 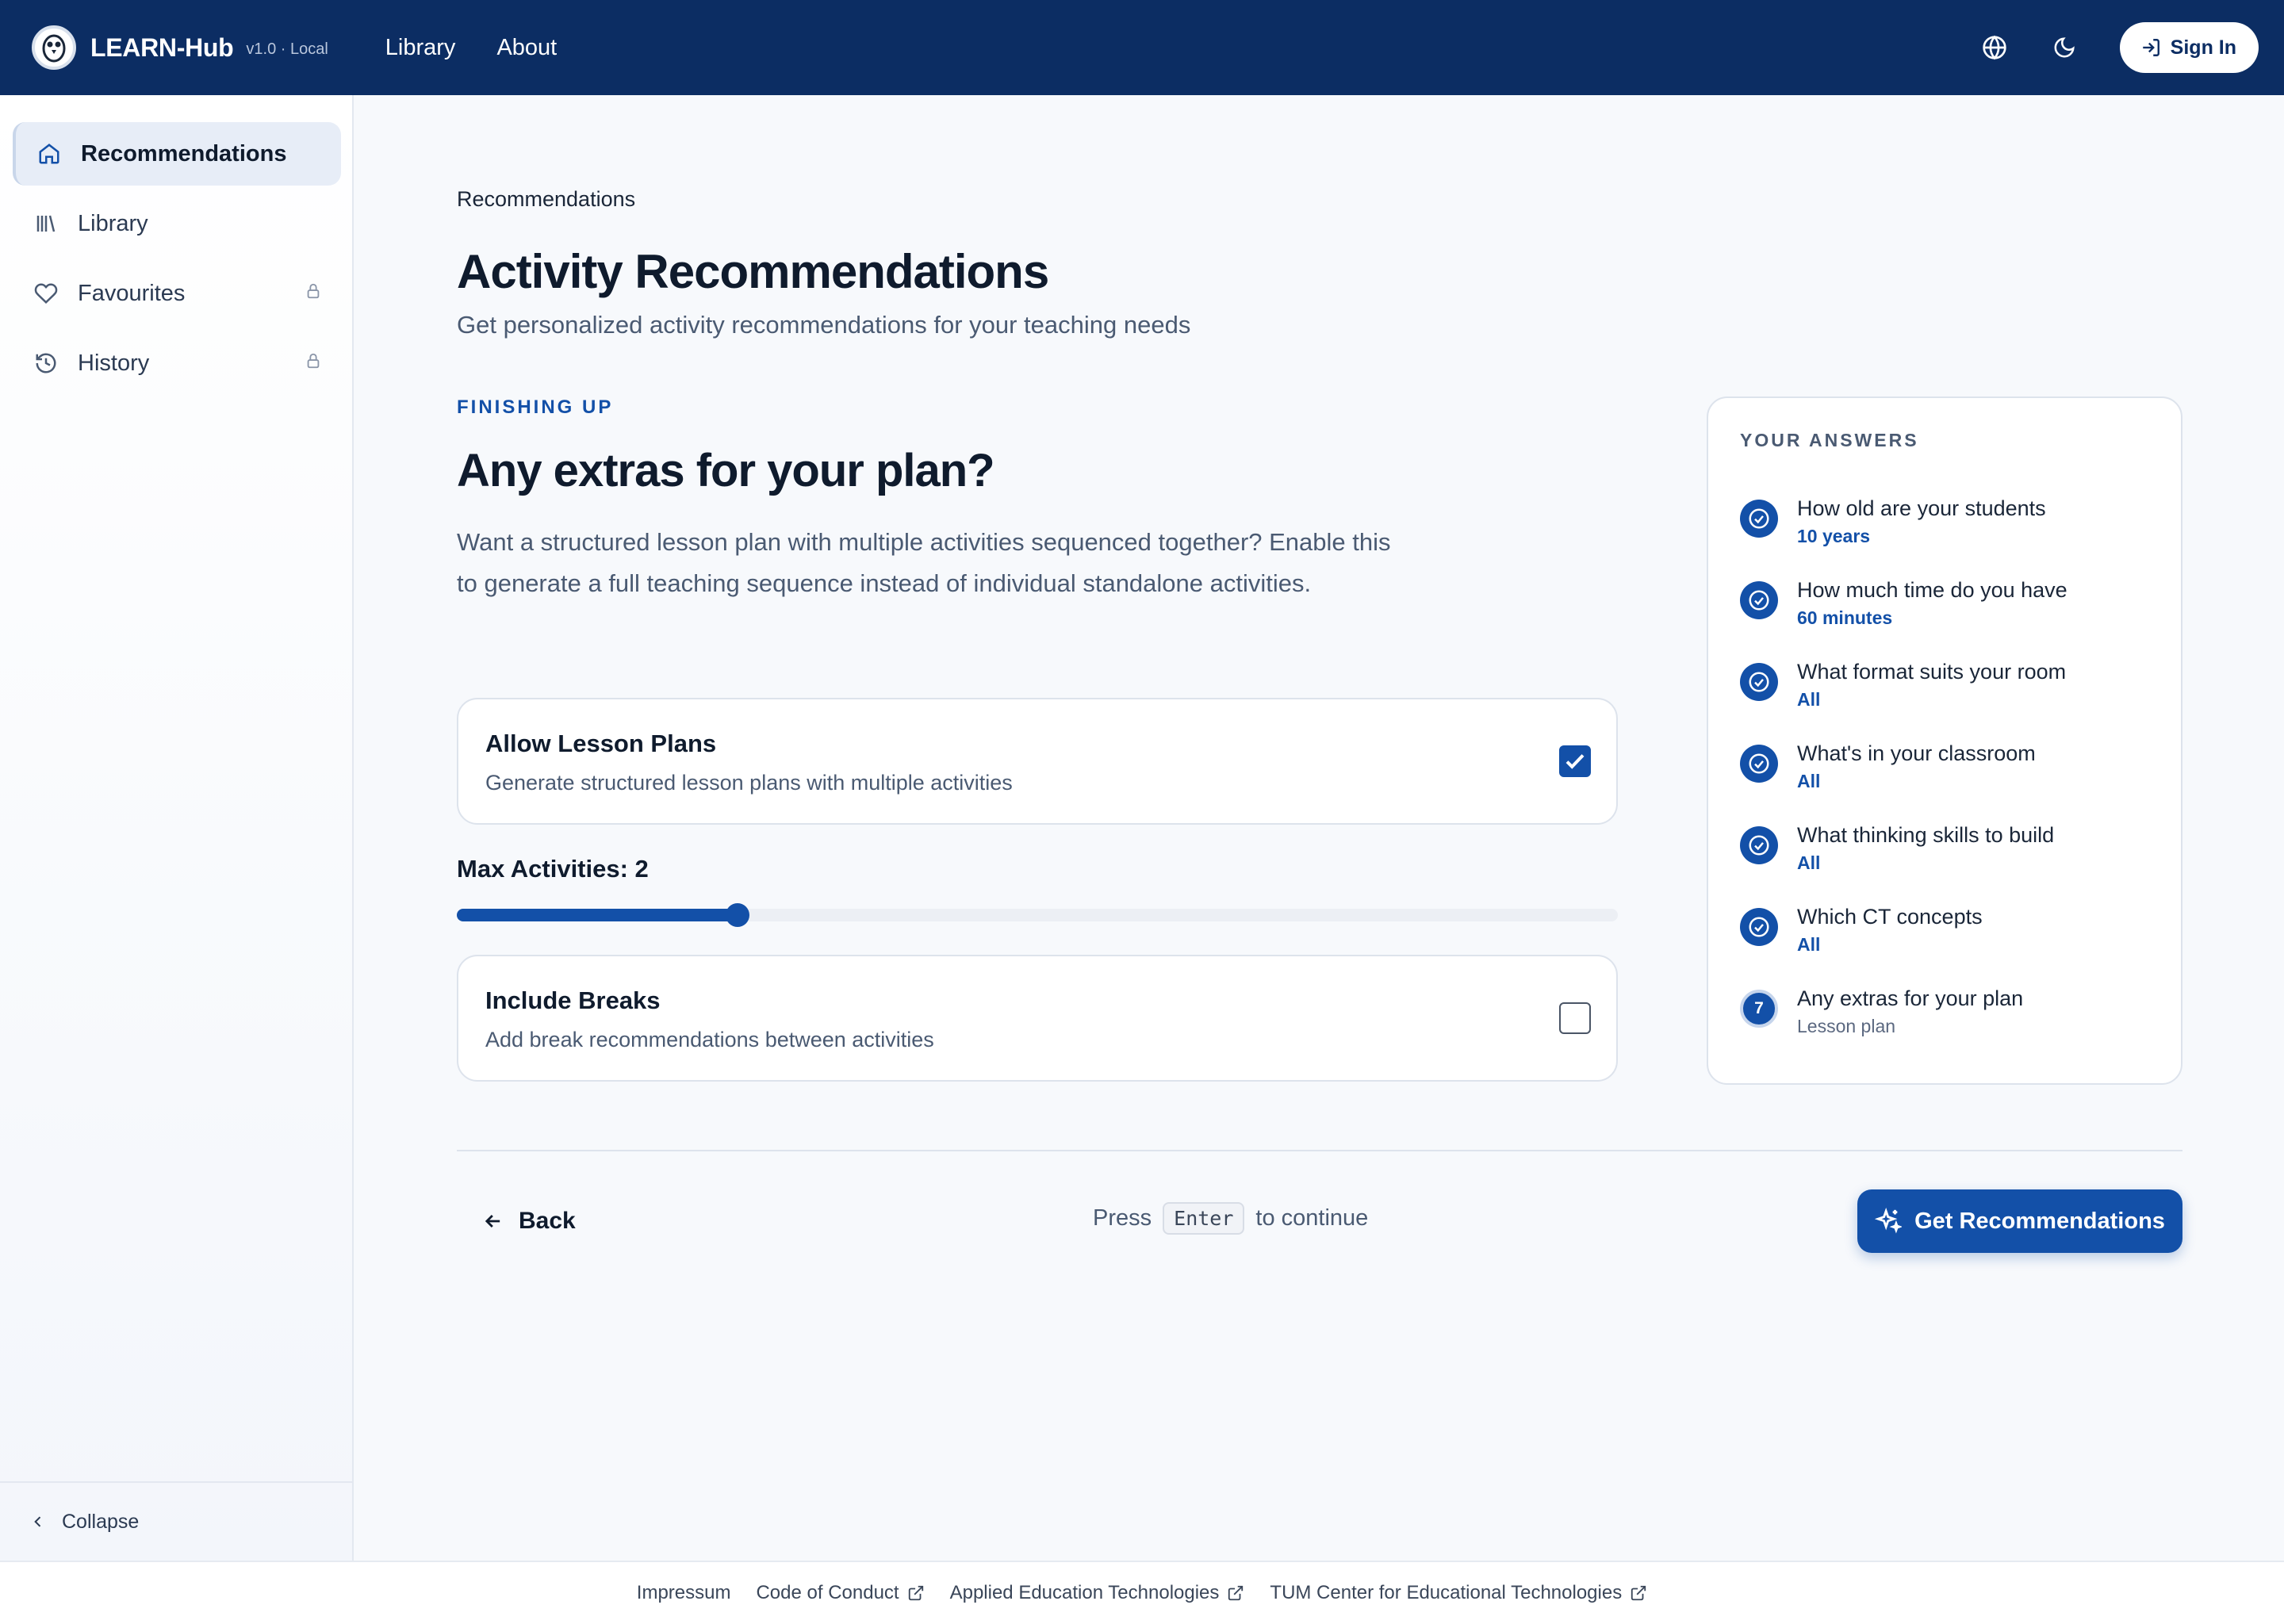 I want to click on check-icon, so click(x=1575, y=761).